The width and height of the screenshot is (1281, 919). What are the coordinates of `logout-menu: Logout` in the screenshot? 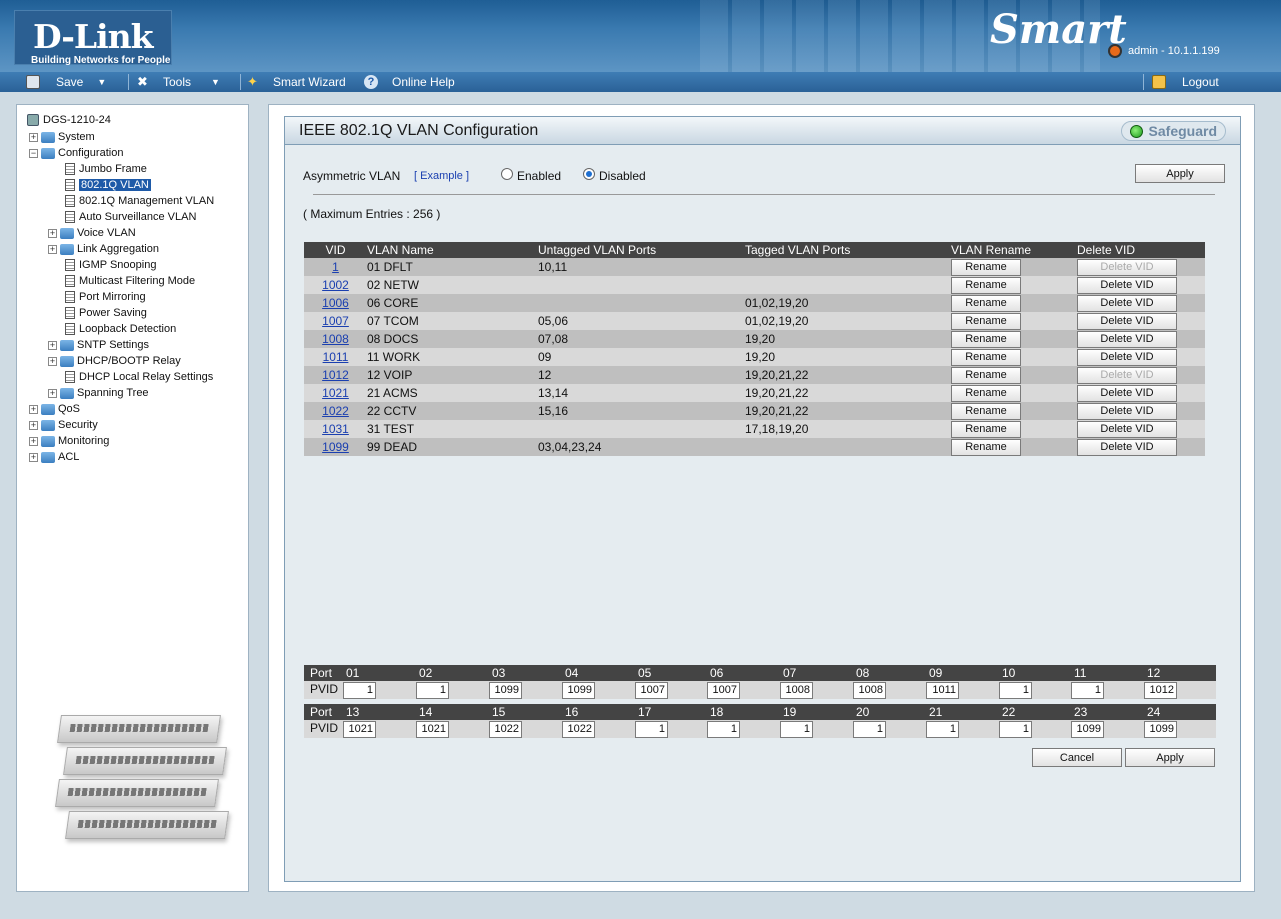 It's located at (1185, 82).